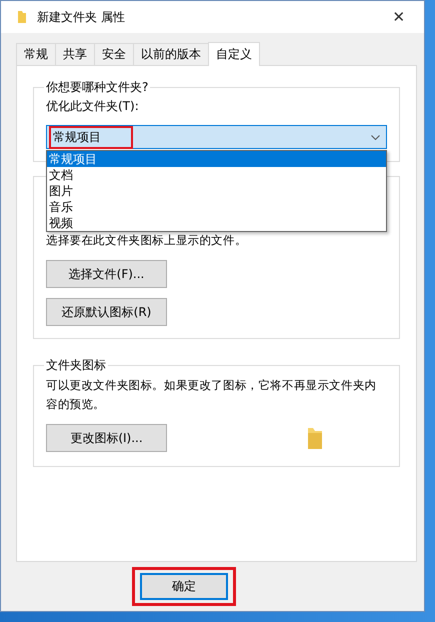 Image resolution: width=435 pixels, height=622 pixels. I want to click on dropdown-option: 文档, so click(216, 175).